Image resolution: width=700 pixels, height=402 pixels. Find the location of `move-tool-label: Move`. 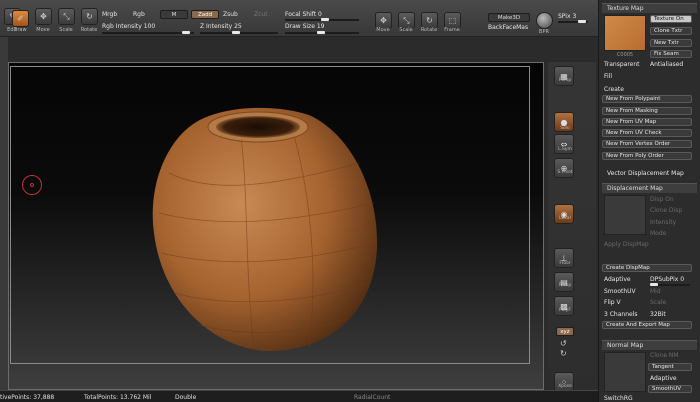

move-tool-label: Move is located at coordinates (43, 30).